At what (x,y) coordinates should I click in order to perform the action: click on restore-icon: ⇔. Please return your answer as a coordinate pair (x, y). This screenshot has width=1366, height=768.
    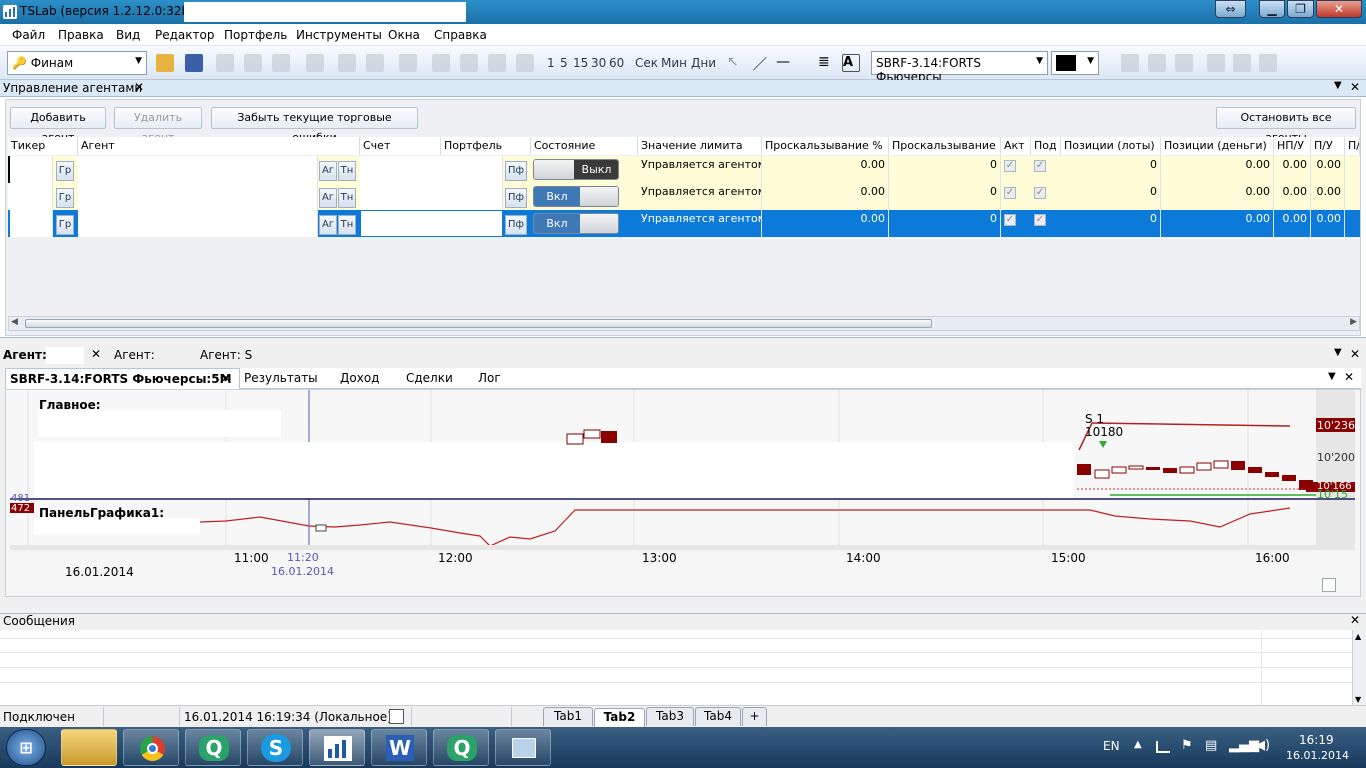
    Looking at the image, I should click on (1230, 9).